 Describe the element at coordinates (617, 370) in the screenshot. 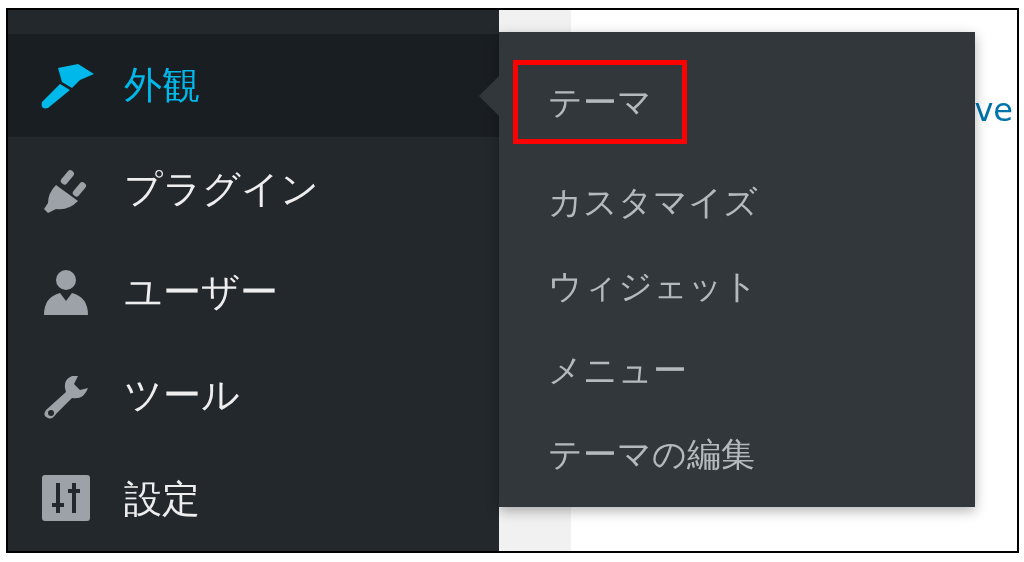

I see `submenu-item: メニュー` at that location.